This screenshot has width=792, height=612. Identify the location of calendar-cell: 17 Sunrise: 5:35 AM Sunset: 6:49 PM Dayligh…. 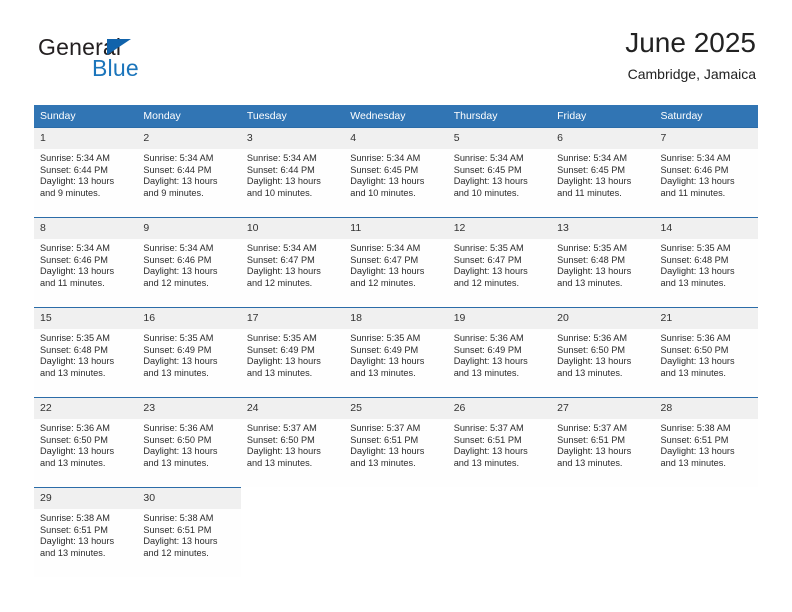
(292, 352).